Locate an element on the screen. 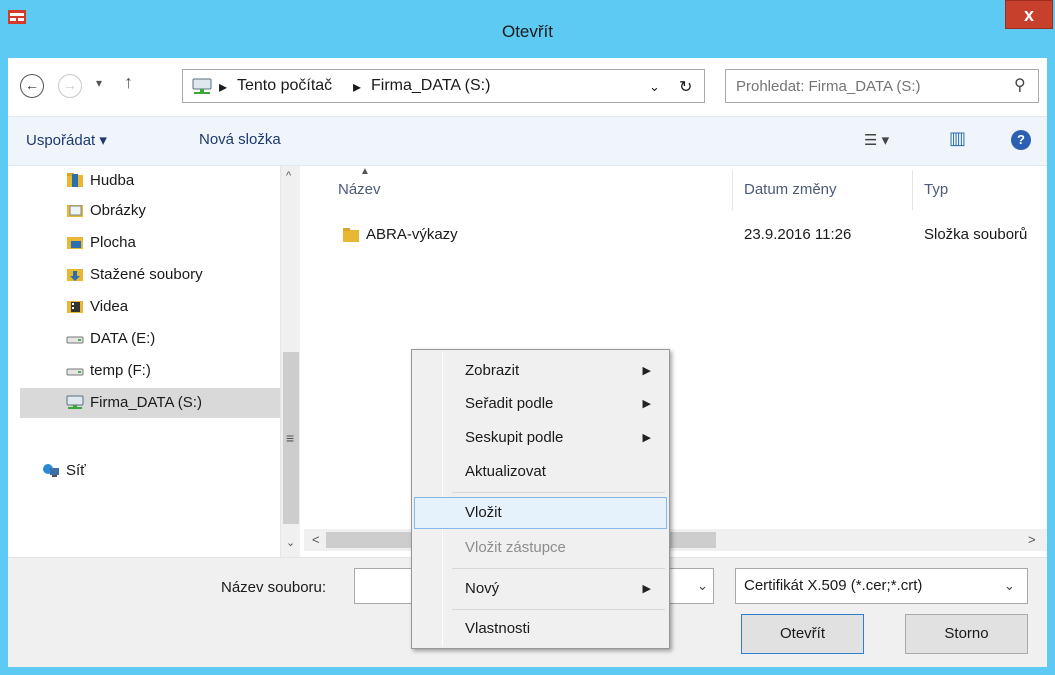 The width and height of the screenshot is (1055, 675). menu-item-label: Seskupit podle is located at coordinates (514, 437).